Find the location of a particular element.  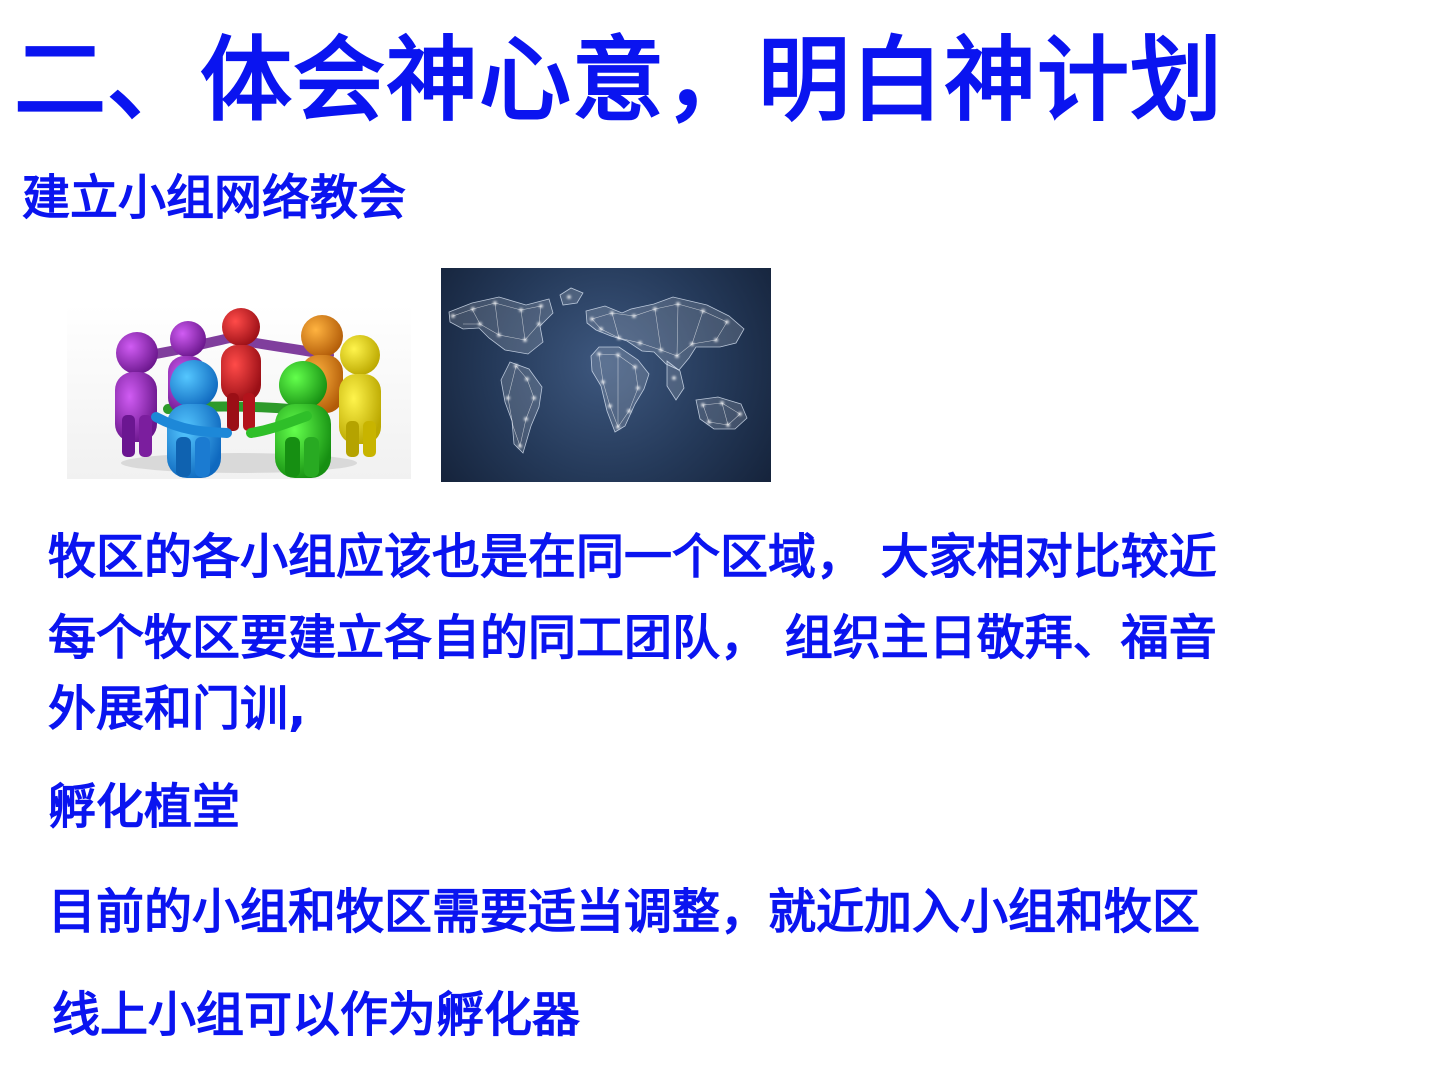

world-network-image is located at coordinates (606, 375).